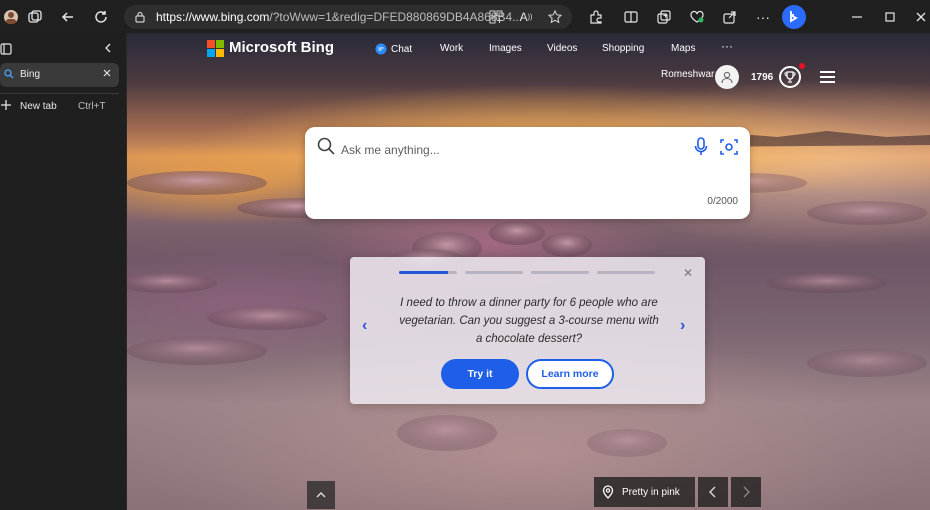  I want to click on rewards-trophy-icon, so click(790, 77).